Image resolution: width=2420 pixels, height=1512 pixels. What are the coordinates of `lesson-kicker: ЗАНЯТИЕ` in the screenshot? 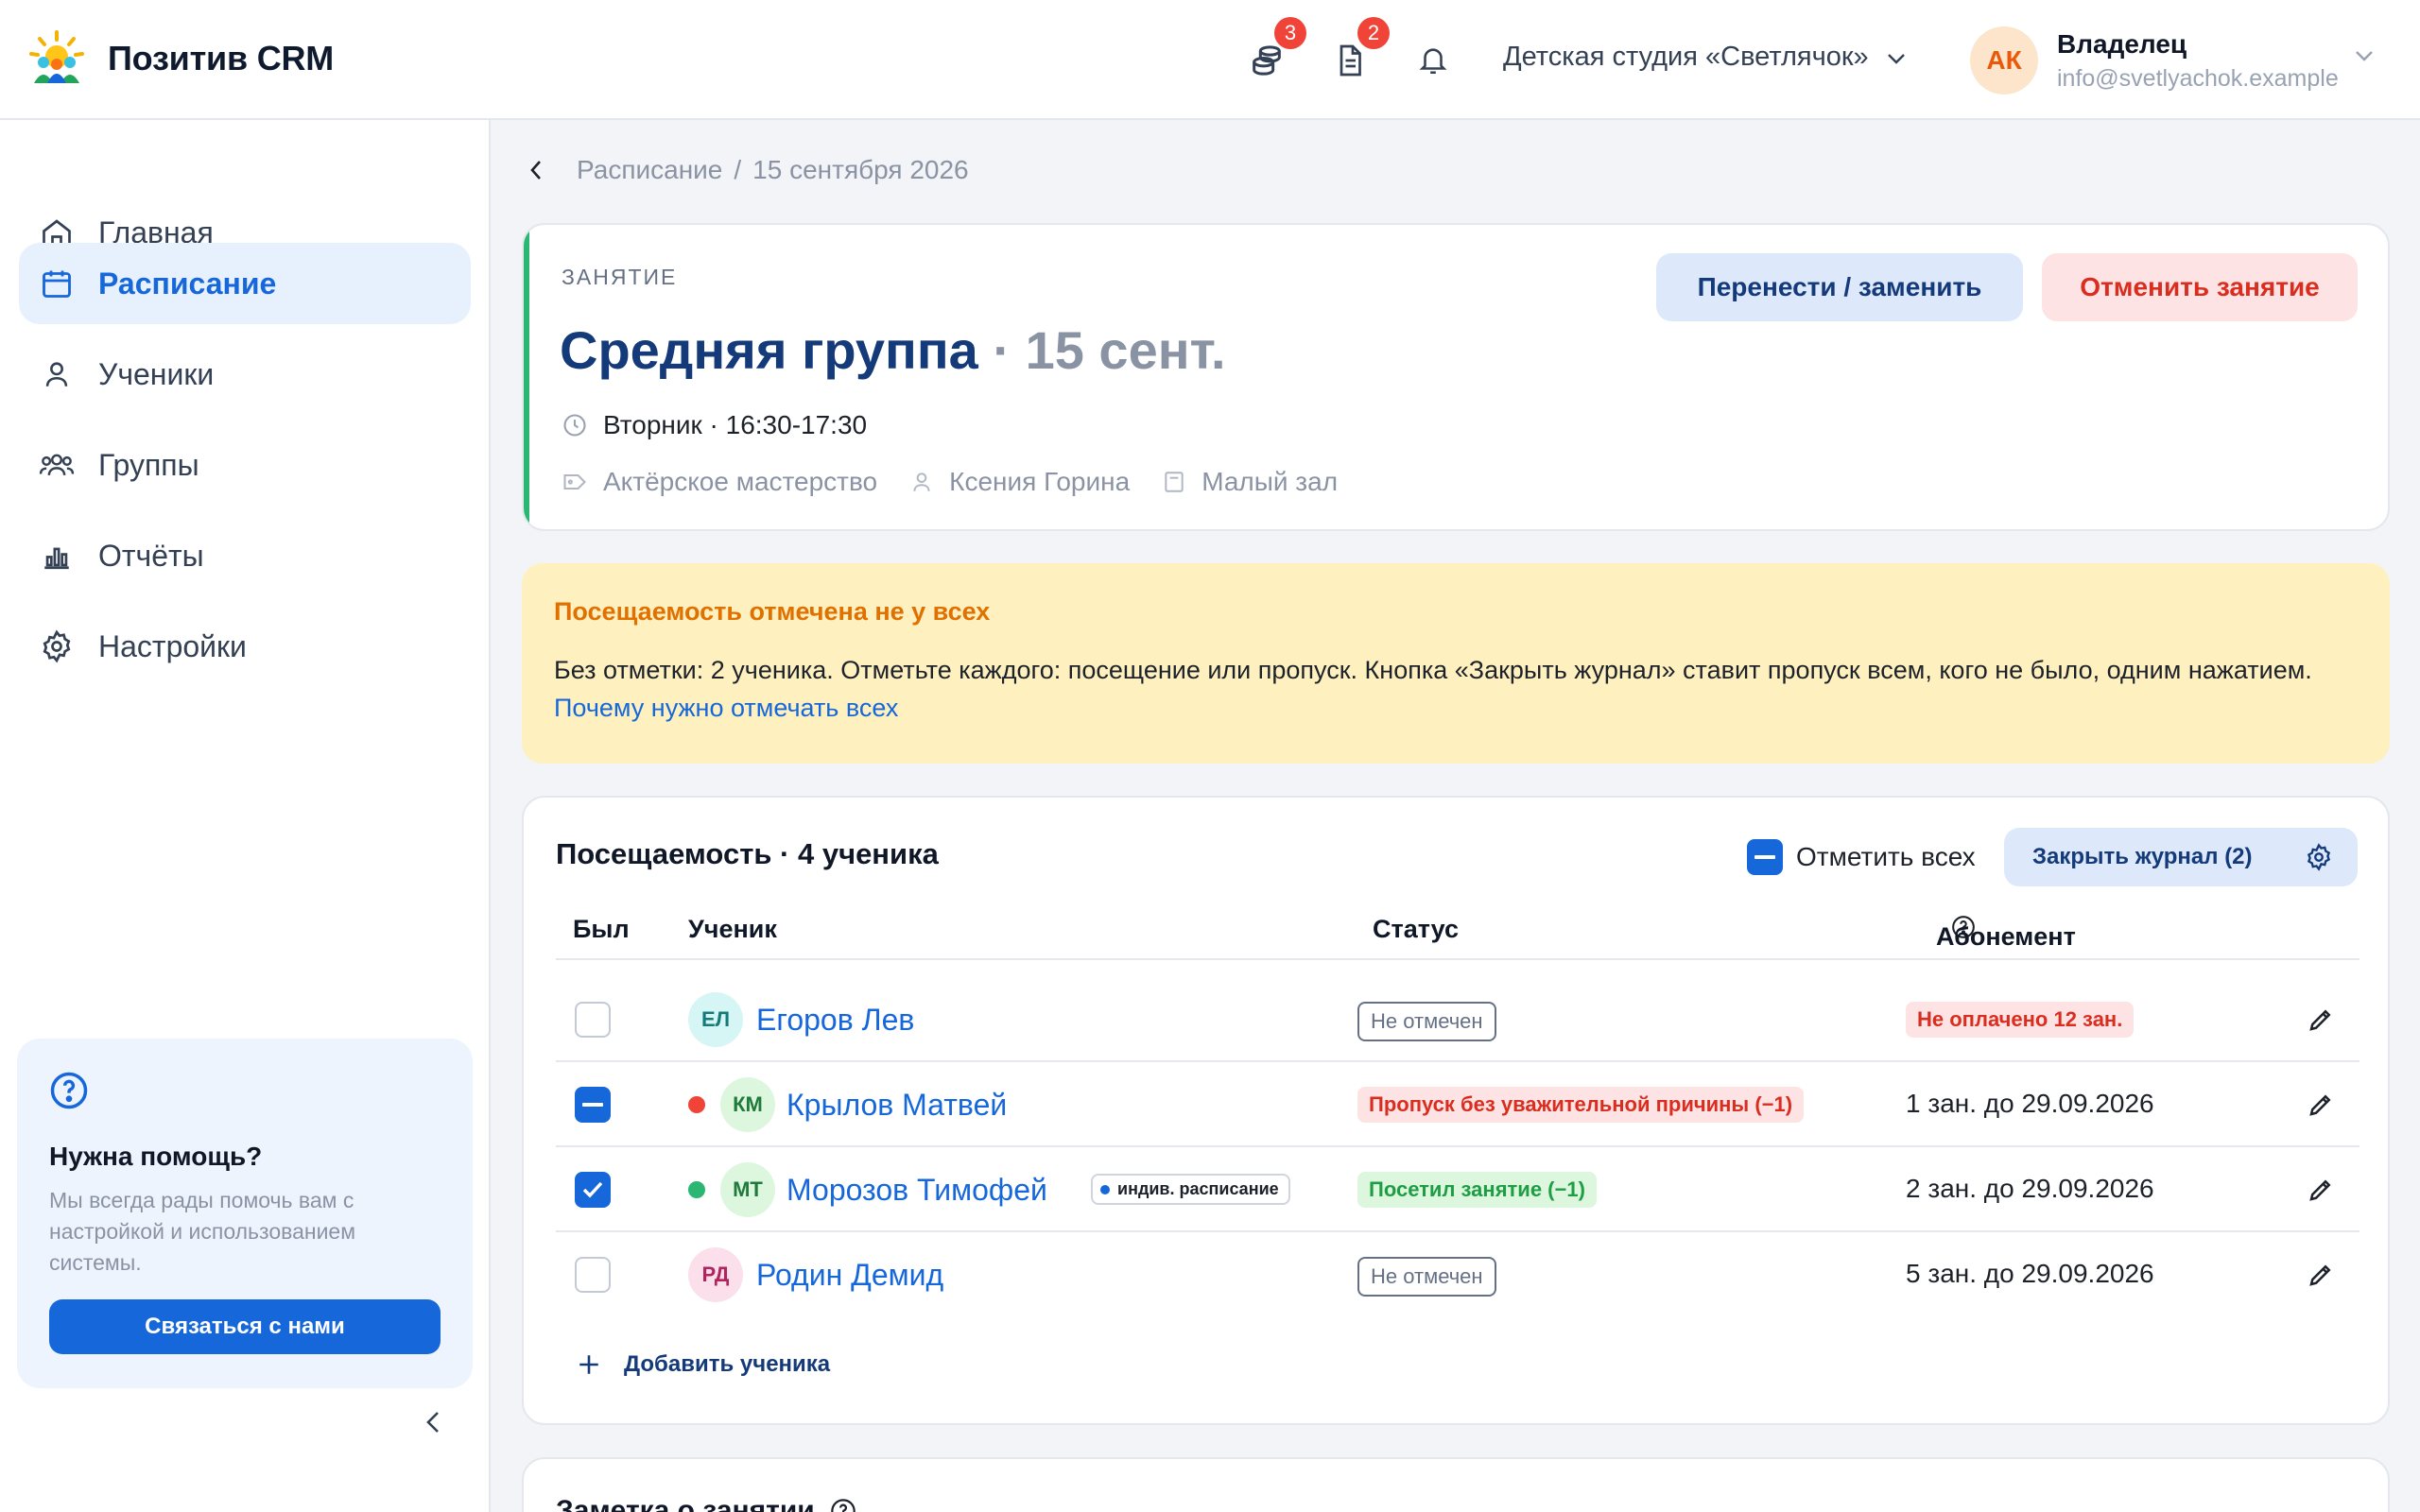 It's located at (620, 277).